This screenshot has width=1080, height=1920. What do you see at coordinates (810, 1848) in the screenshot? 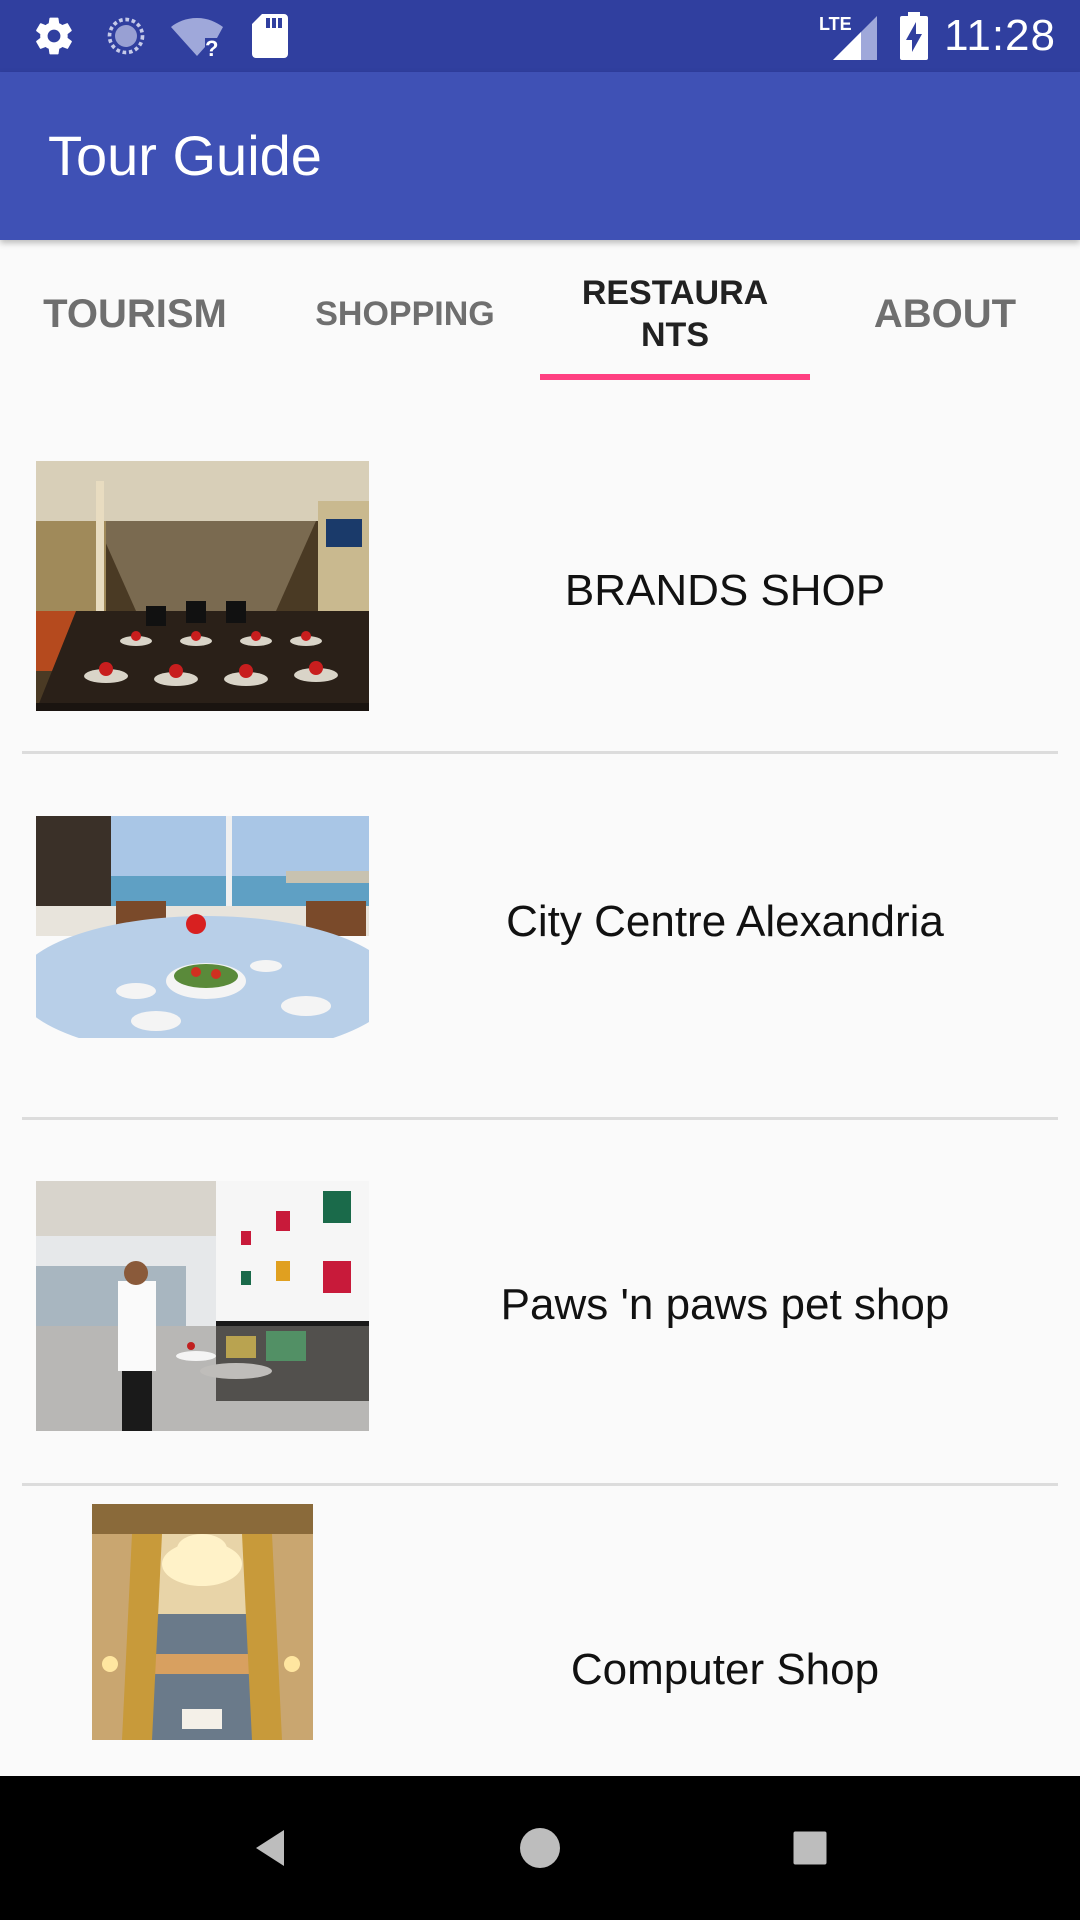
I see `recents-icon` at bounding box center [810, 1848].